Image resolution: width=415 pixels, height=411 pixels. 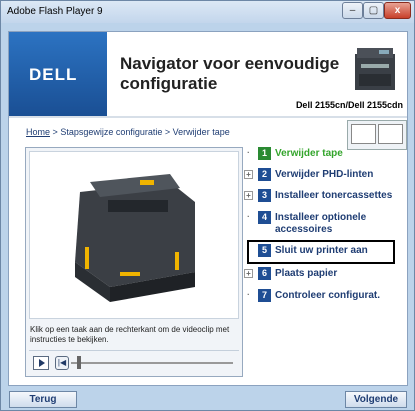 I want to click on dell-logo-box: DELL, so click(x=58, y=74).